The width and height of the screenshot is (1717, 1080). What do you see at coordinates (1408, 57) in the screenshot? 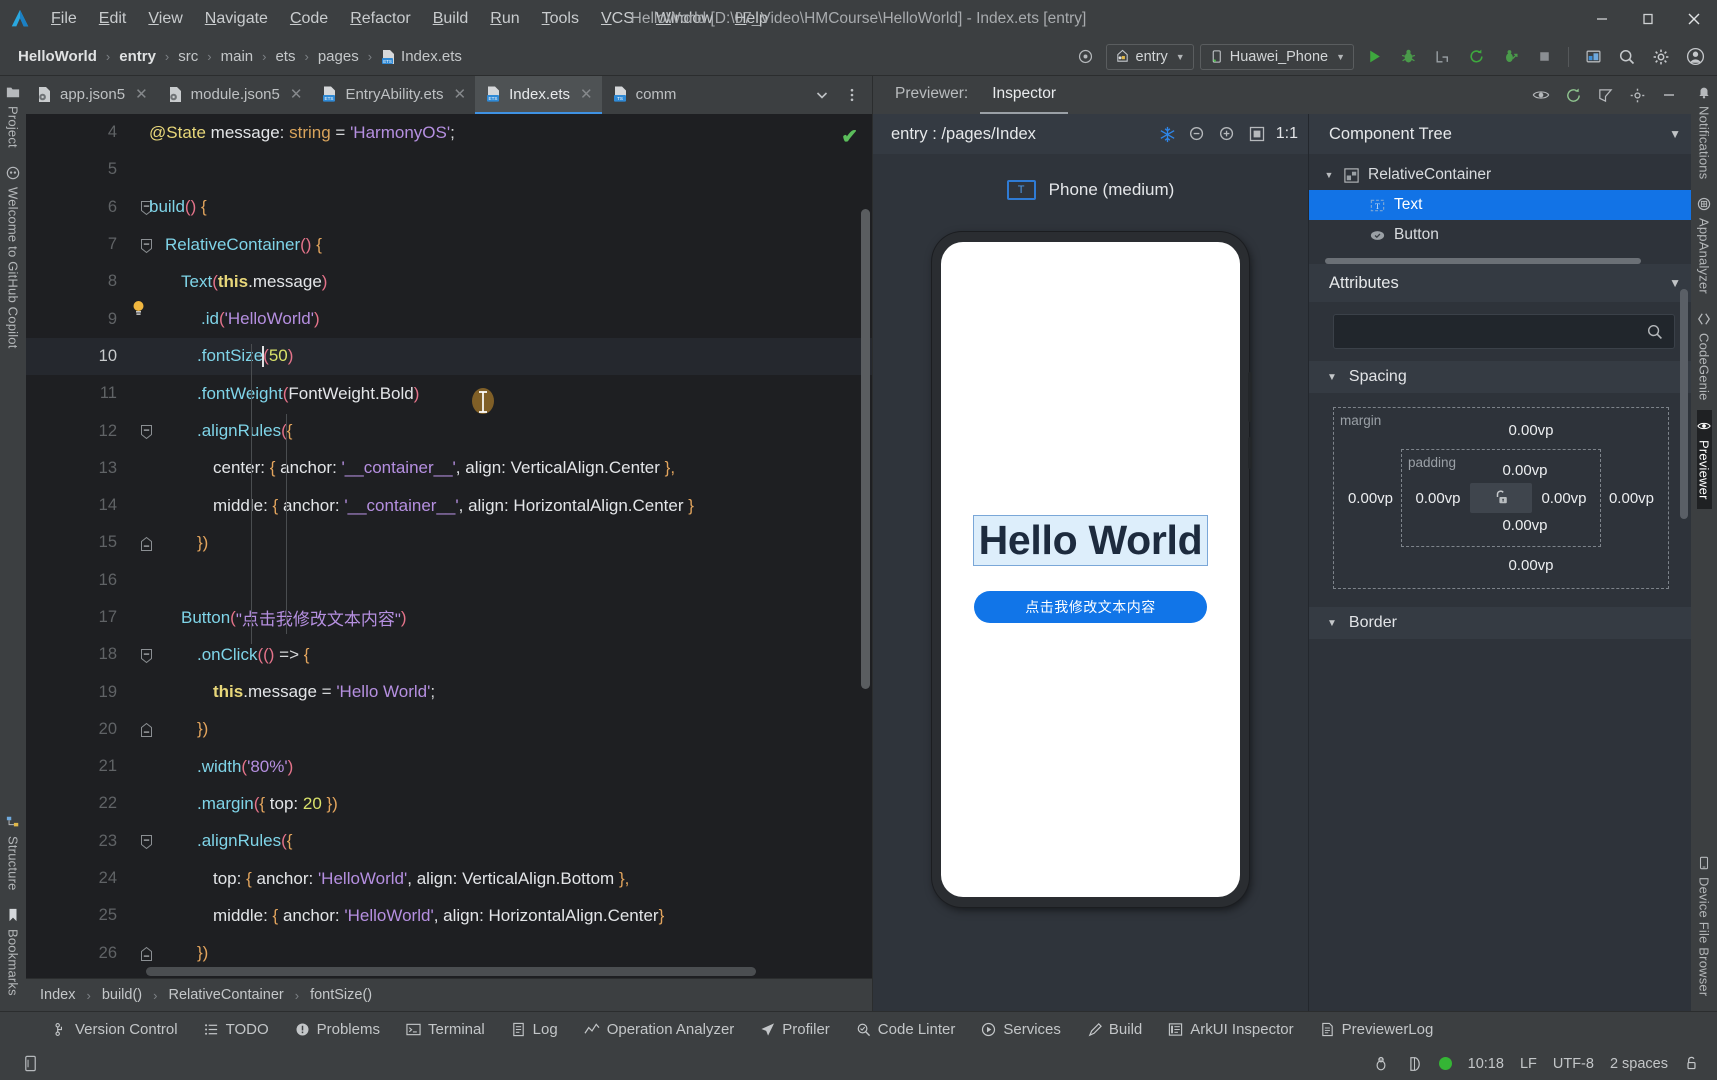
I see `debug-icon` at bounding box center [1408, 57].